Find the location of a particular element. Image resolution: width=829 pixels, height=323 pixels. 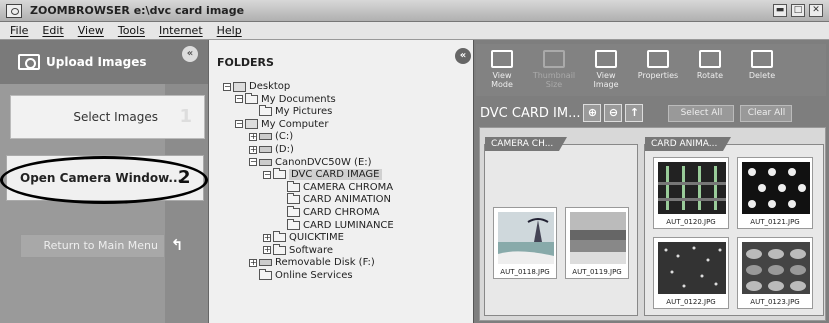

folder-tree-item: CARD LUMINANCE is located at coordinates (335, 225).